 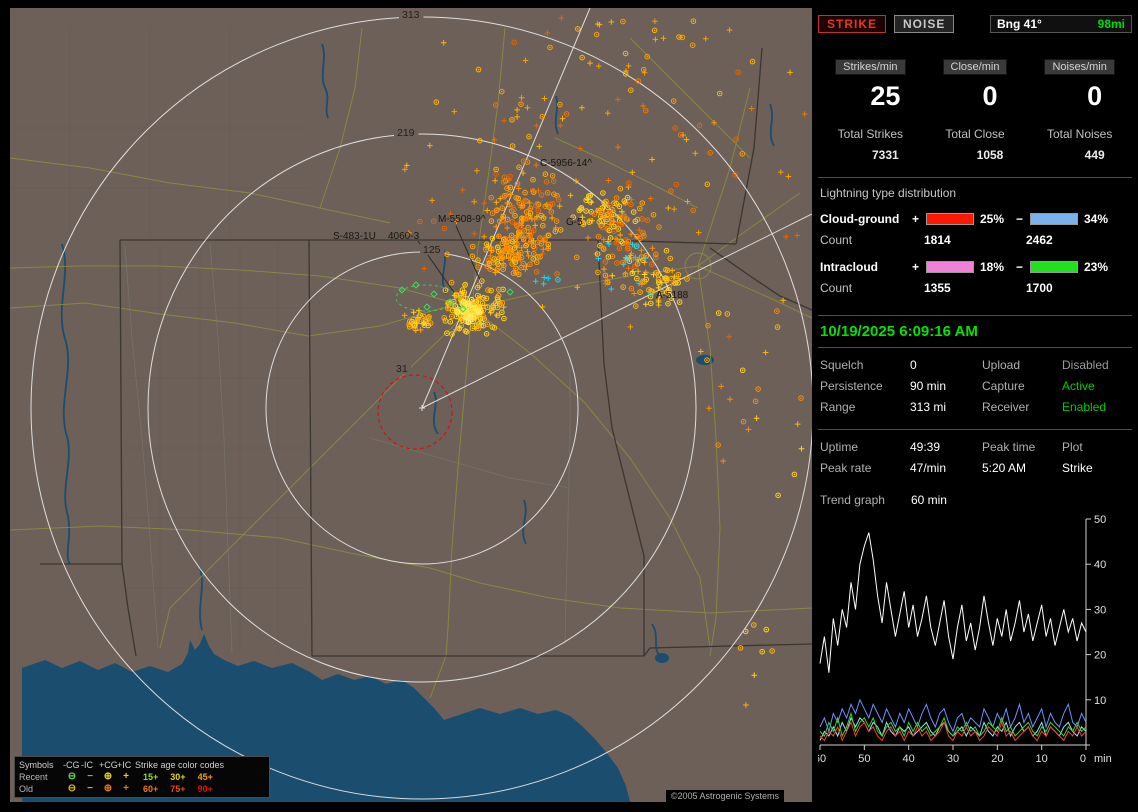 What do you see at coordinates (992, 219) in the screenshot?
I see `cg-positive-percent: 25%` at bounding box center [992, 219].